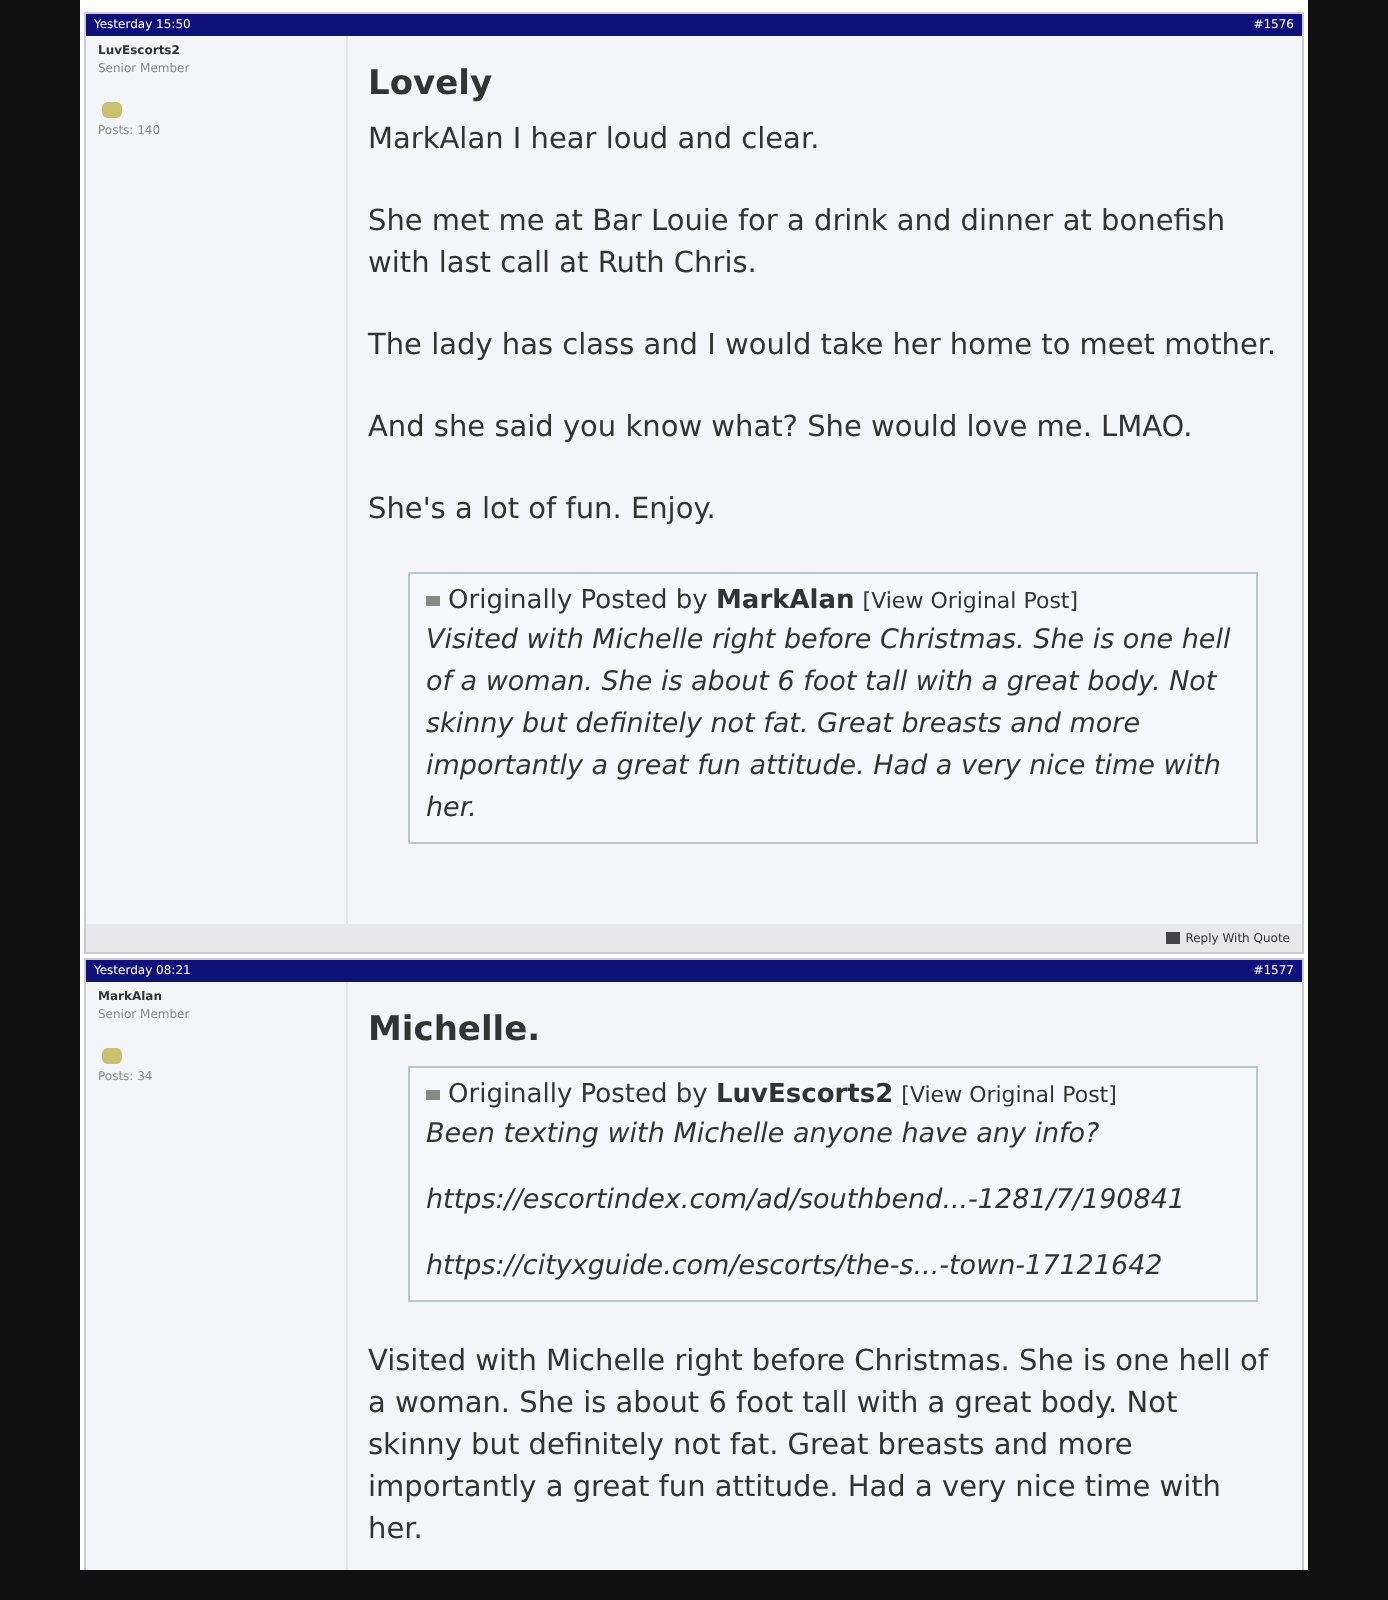 This screenshot has width=1388, height=1600. Describe the element at coordinates (455, 1030) in the screenshot. I see `post-title: Michelle.` at that location.